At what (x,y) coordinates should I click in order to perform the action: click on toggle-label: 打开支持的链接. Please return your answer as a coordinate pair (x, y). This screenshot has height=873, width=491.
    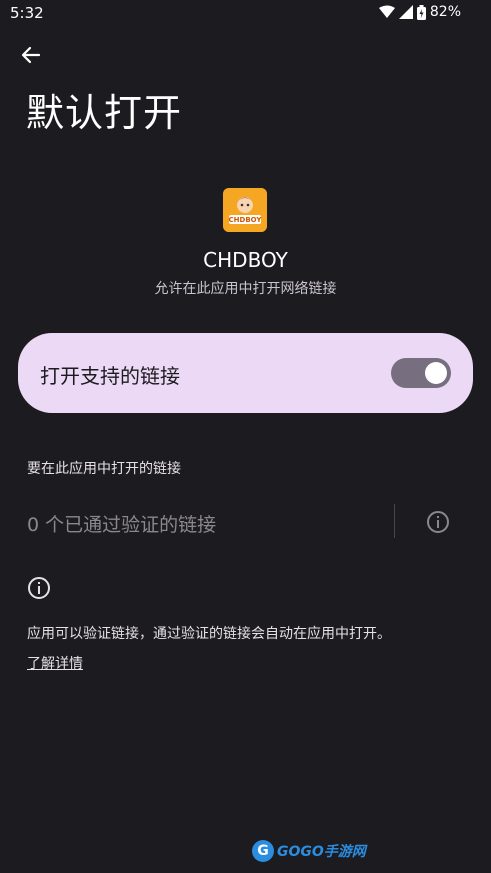
    Looking at the image, I should click on (110, 376).